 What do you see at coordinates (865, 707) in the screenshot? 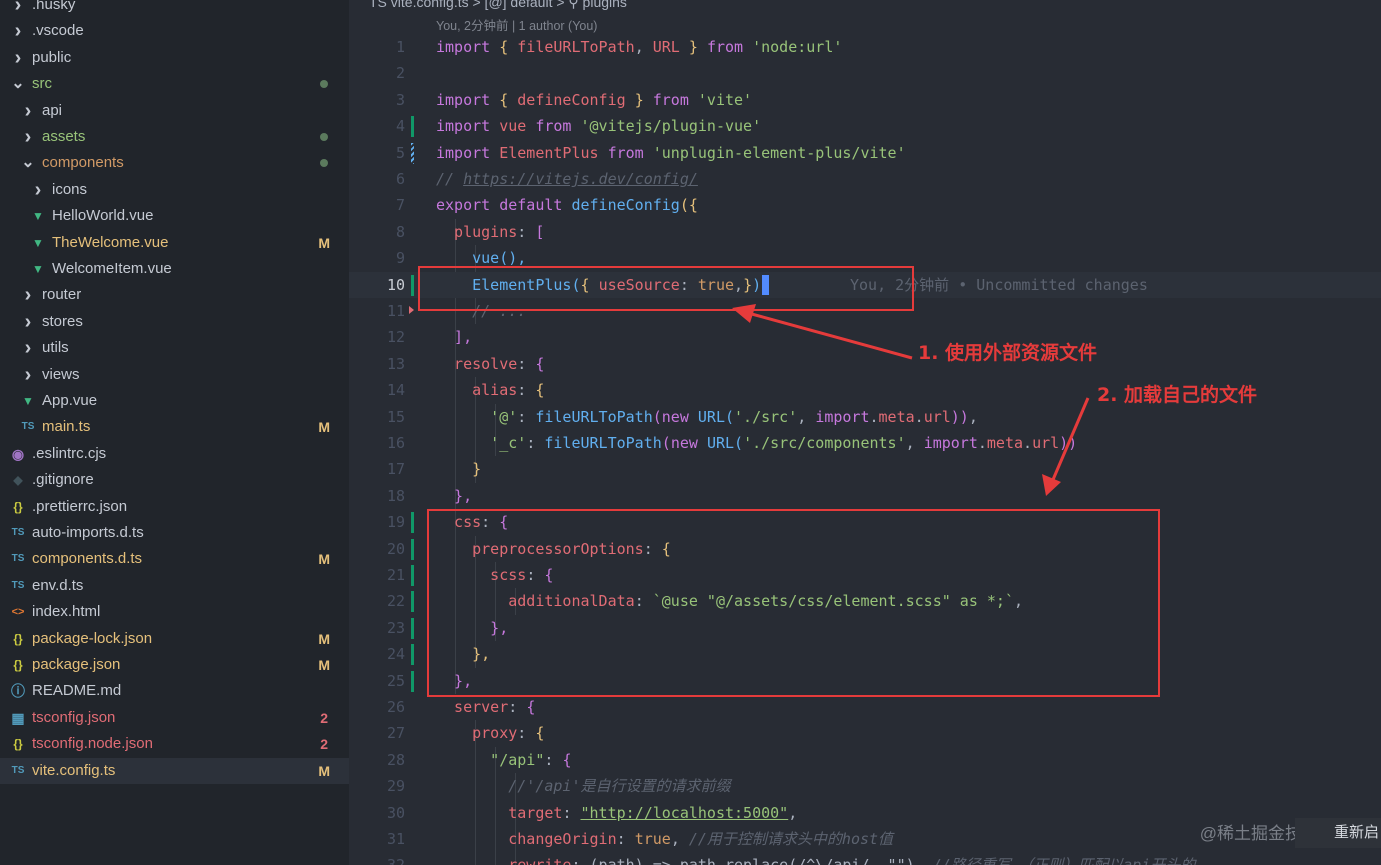
I see `code-line: 26 server: {` at bounding box center [865, 707].